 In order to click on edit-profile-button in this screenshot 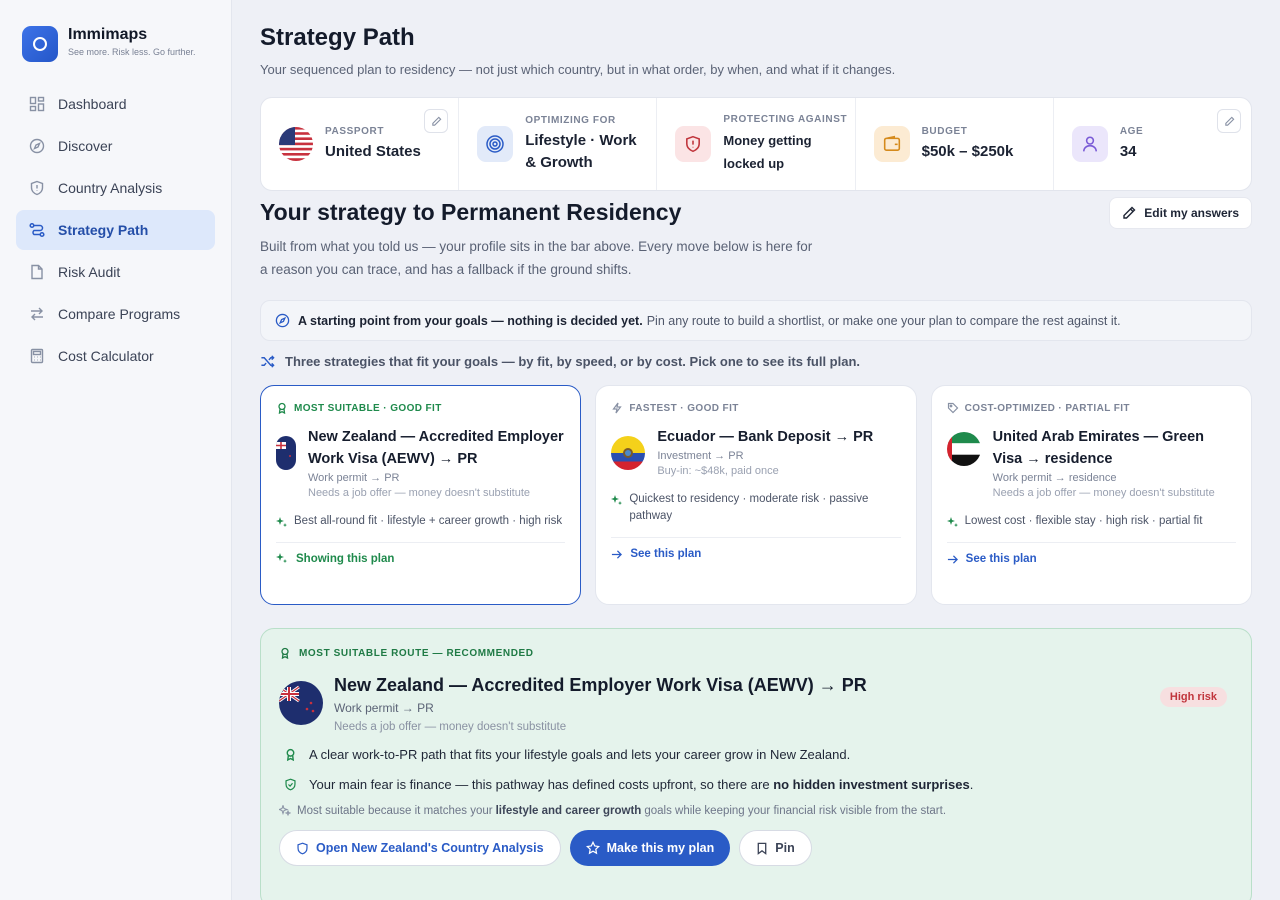, I will do `click(1229, 121)`.